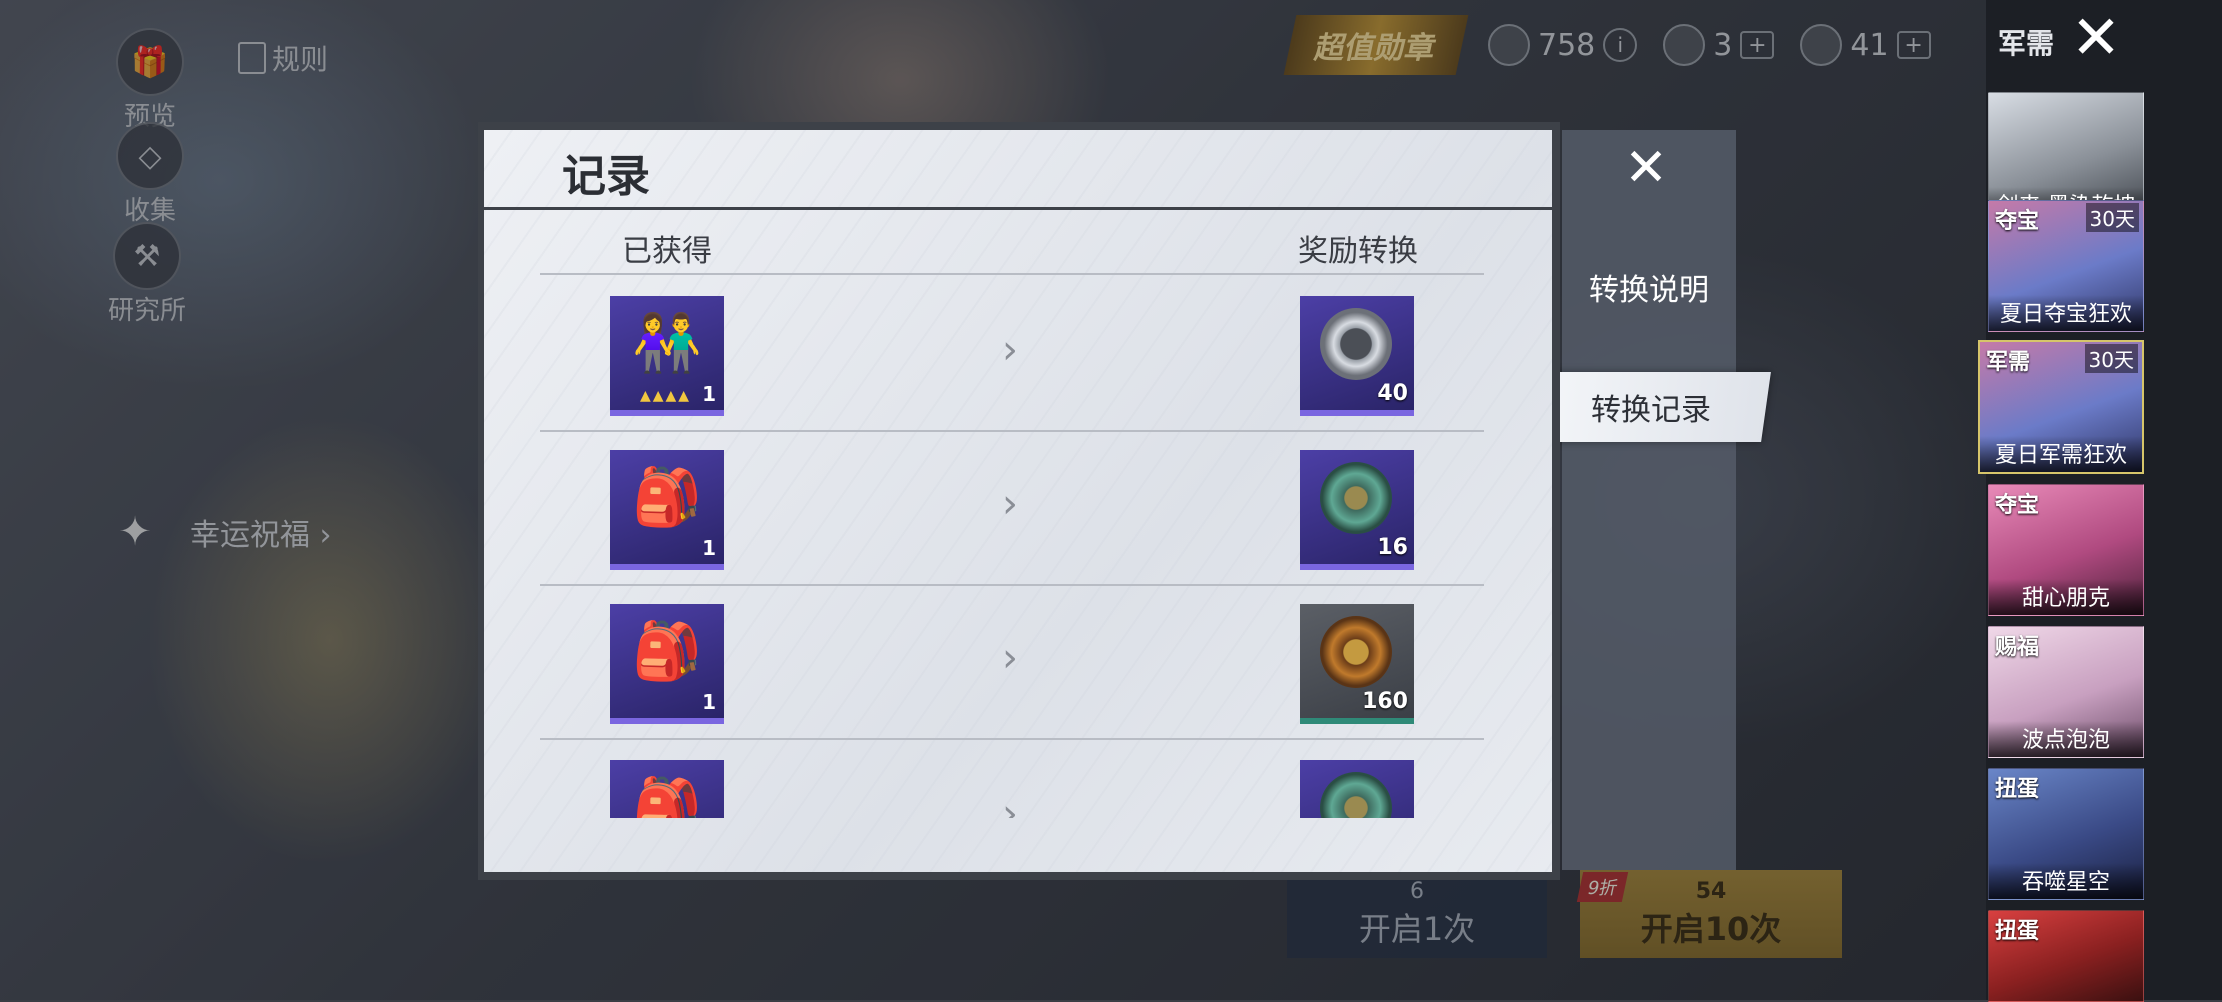 The image size is (2222, 1002). I want to click on reward-quantity: 16, so click(1392, 547).